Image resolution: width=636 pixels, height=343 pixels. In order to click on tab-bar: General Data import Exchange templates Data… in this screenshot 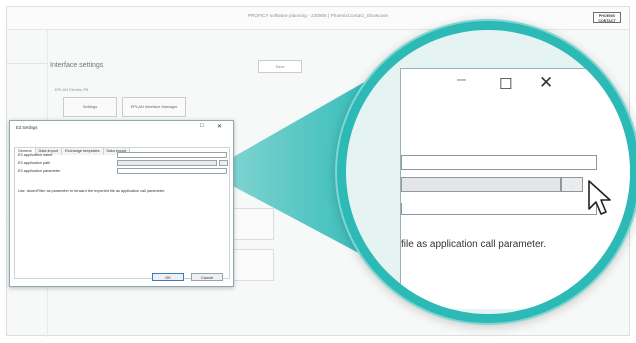, I will do `click(72, 147)`.